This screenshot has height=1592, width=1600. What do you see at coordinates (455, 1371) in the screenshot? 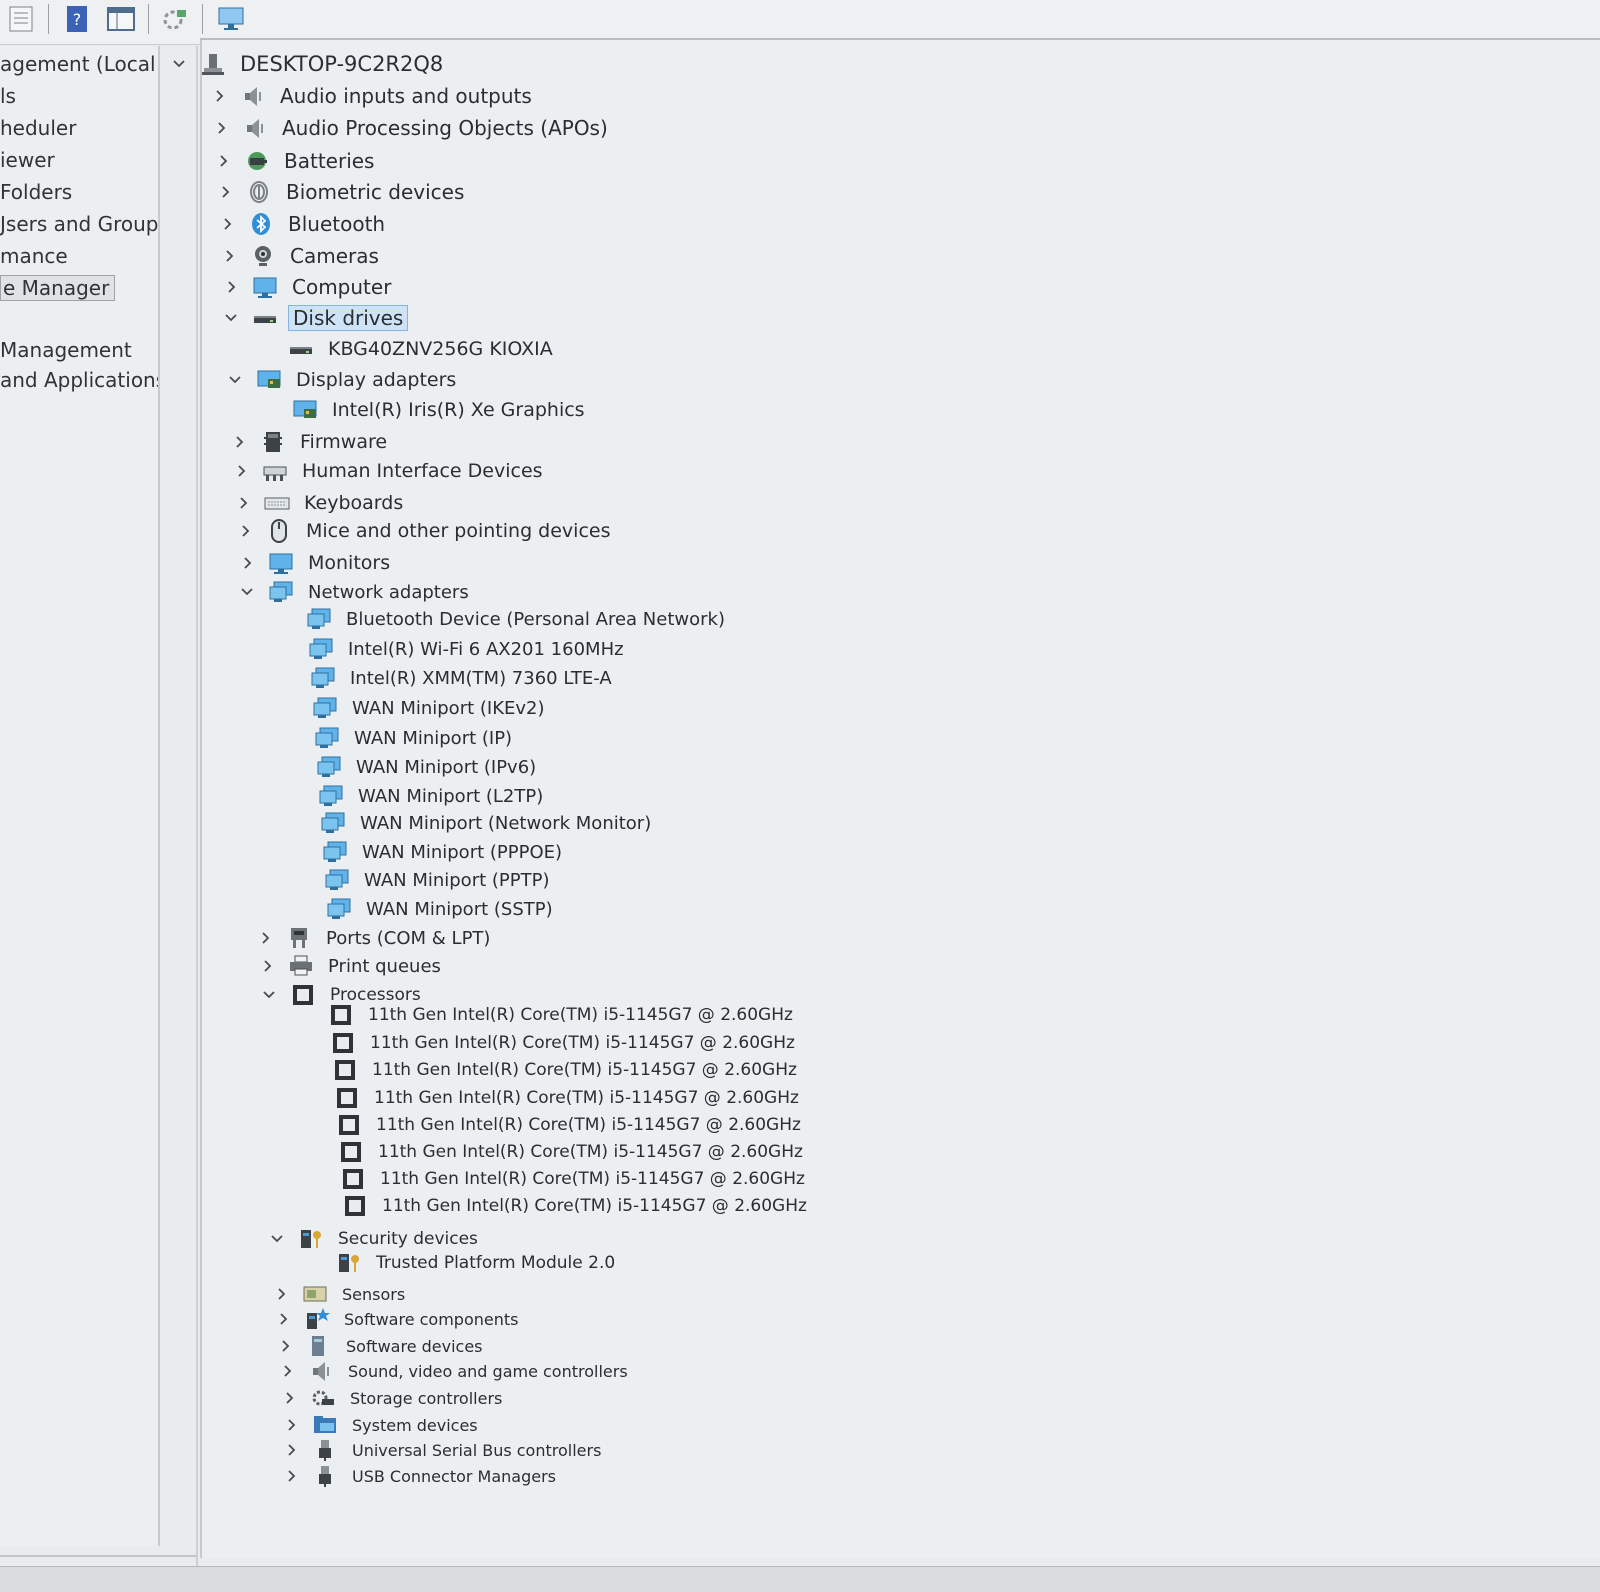
I see `tree-category-sound-video-and-game-controllers: Sound, video and game controllers` at bounding box center [455, 1371].